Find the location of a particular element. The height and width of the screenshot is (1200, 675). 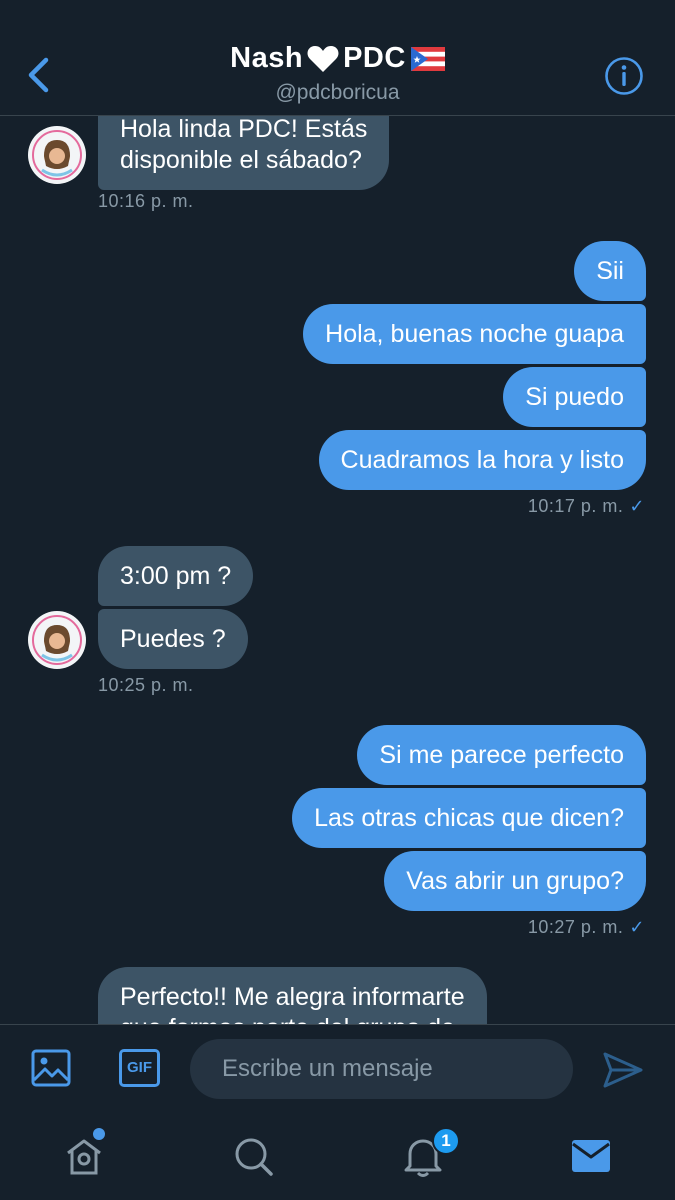

message-bubble-sent: Las otras chicas que dicen? is located at coordinates (469, 818).